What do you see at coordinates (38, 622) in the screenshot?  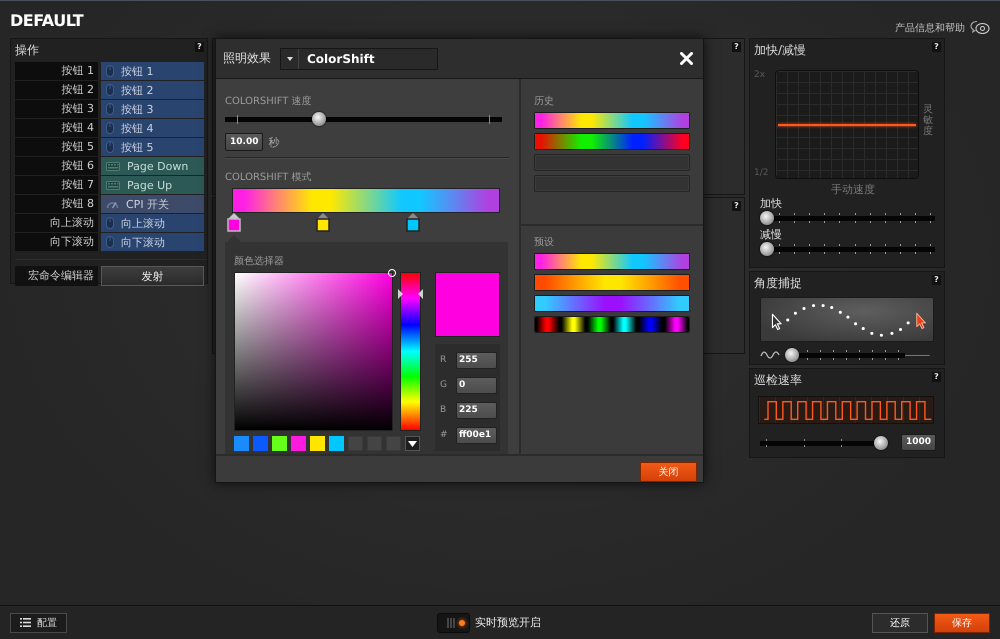 I see `config-button: 配置` at bounding box center [38, 622].